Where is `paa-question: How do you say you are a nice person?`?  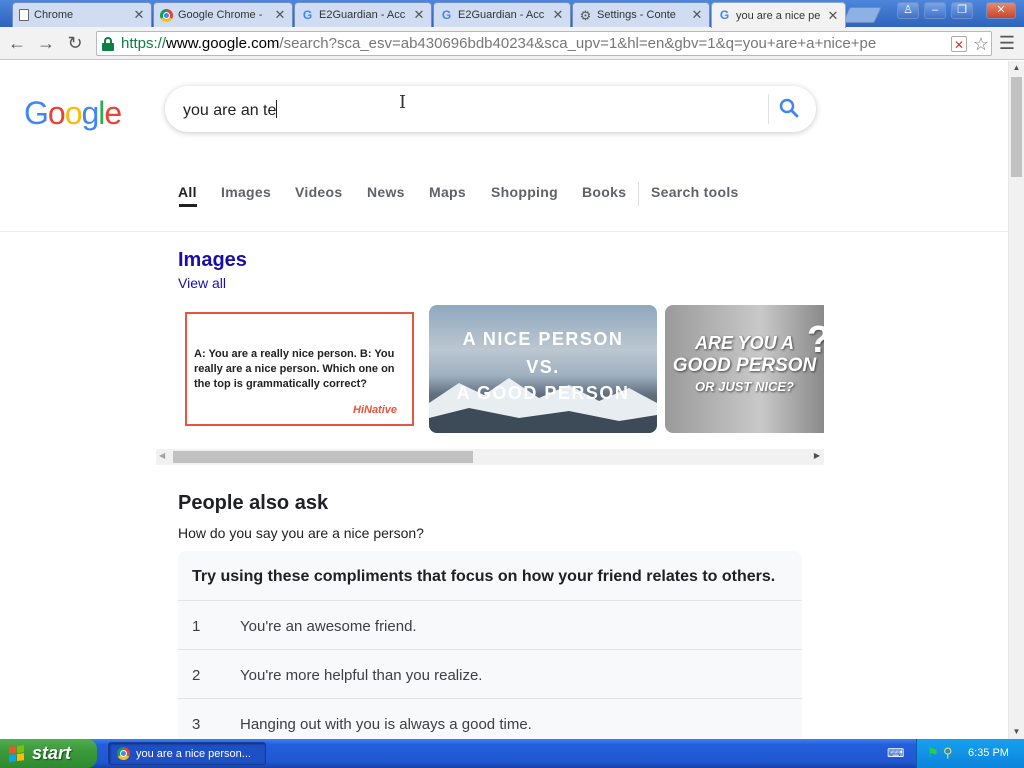
paa-question: How do you say you are a nice person? is located at coordinates (301, 533).